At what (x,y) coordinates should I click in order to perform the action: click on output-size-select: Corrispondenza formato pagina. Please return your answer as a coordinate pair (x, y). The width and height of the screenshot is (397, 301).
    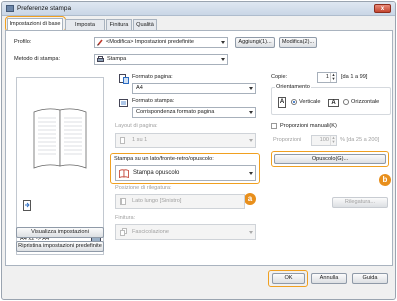
    Looking at the image, I should click on (194, 112).